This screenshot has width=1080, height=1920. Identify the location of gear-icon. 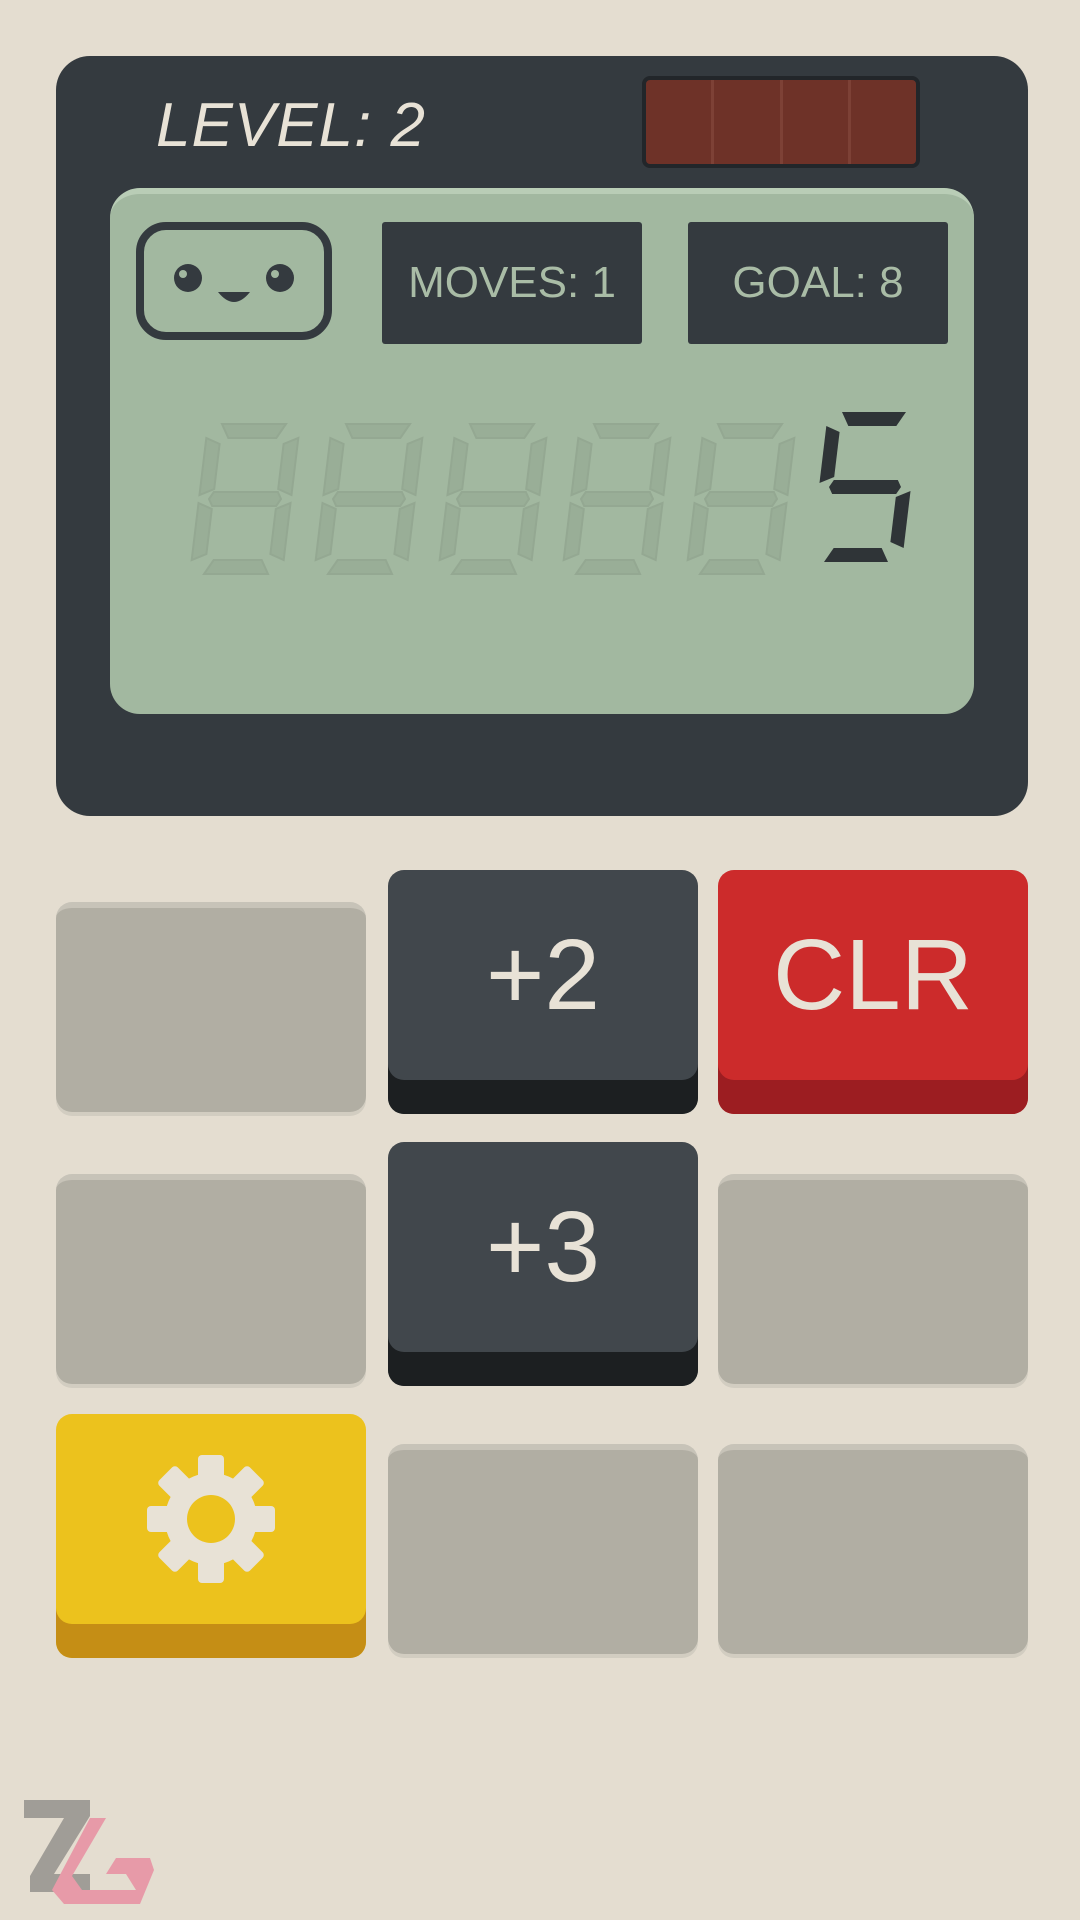
(211, 1519).